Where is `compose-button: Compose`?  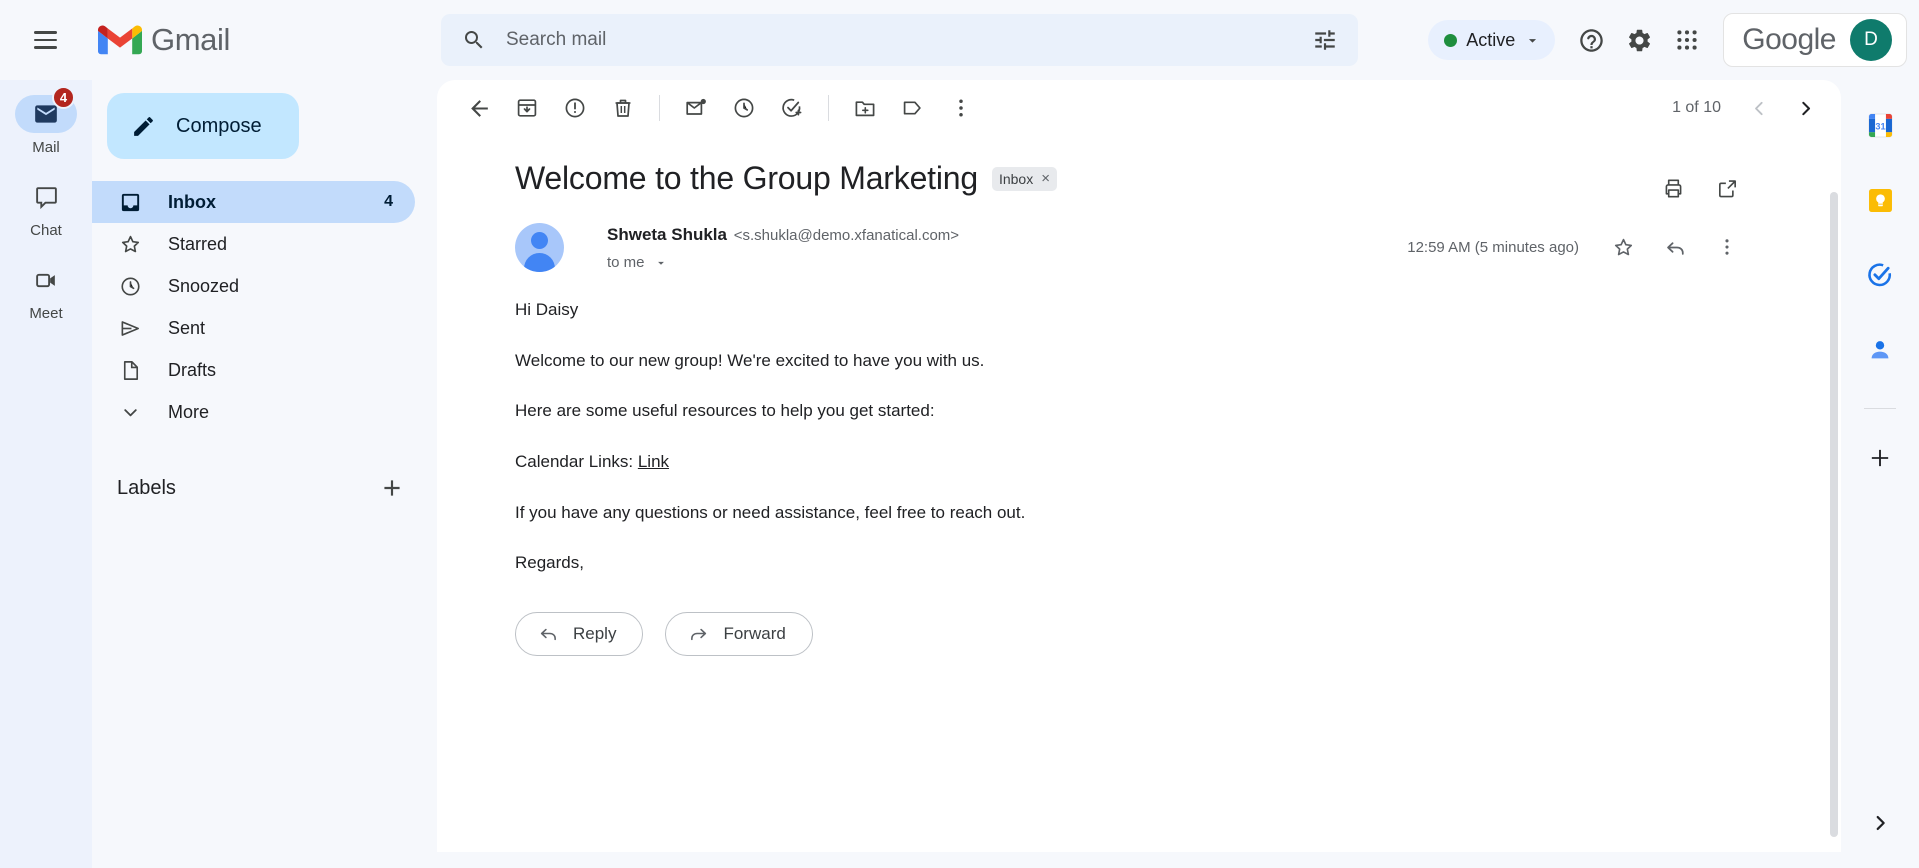
compose-button: Compose is located at coordinates (203, 126).